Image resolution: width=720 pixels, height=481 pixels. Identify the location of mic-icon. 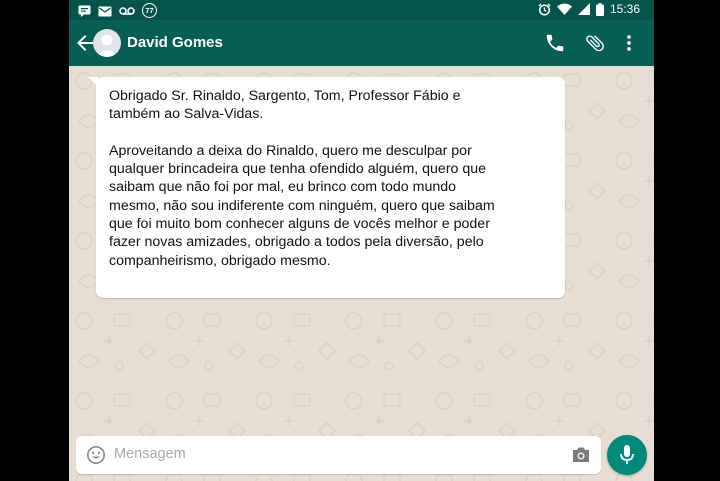
(627, 454).